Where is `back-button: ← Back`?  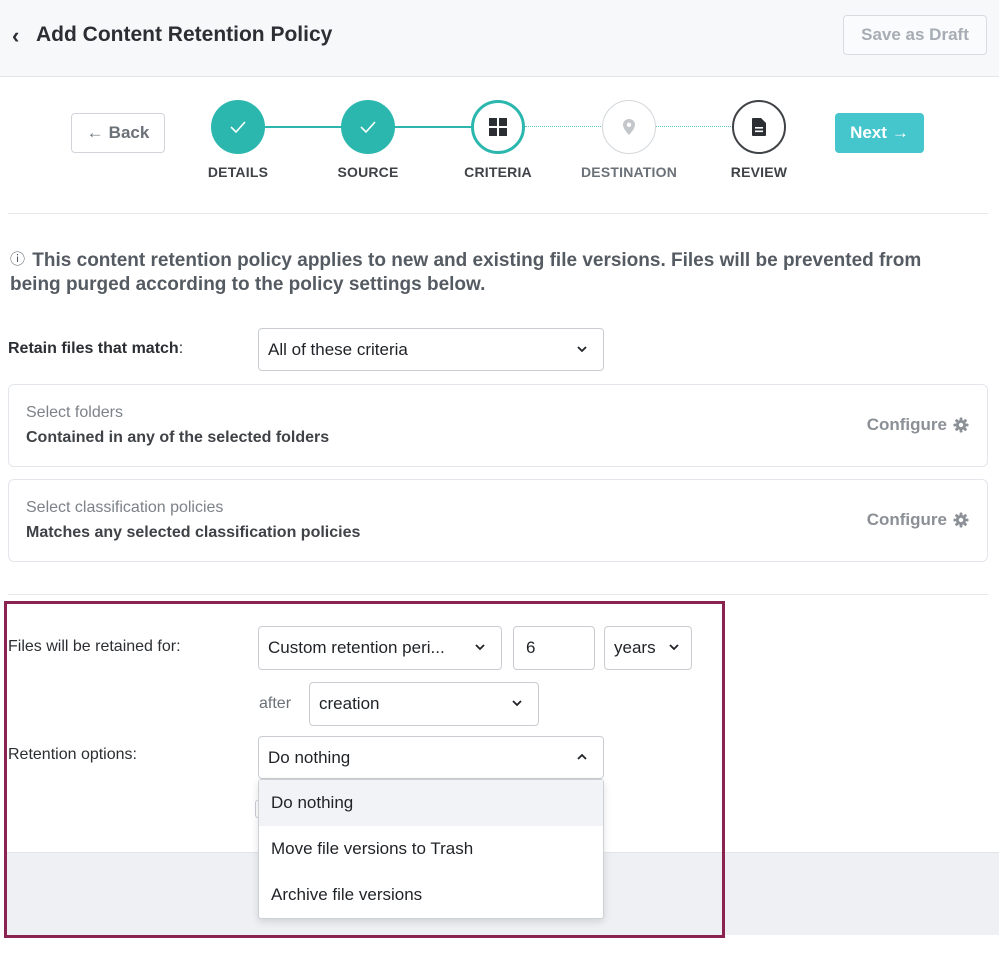
back-button: ← Back is located at coordinates (118, 133).